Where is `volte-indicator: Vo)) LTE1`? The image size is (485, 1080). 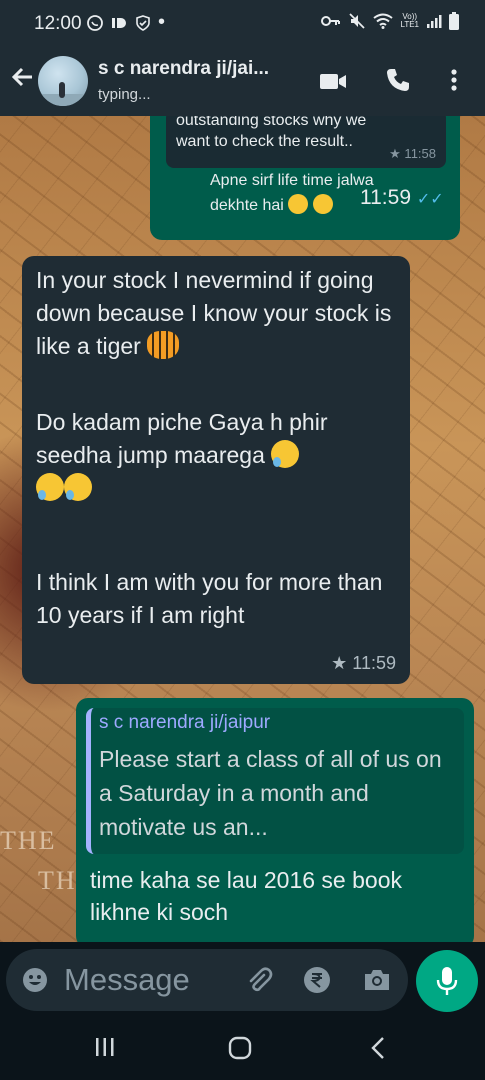
volte-indicator: Vo)) LTE1 is located at coordinates (409, 20).